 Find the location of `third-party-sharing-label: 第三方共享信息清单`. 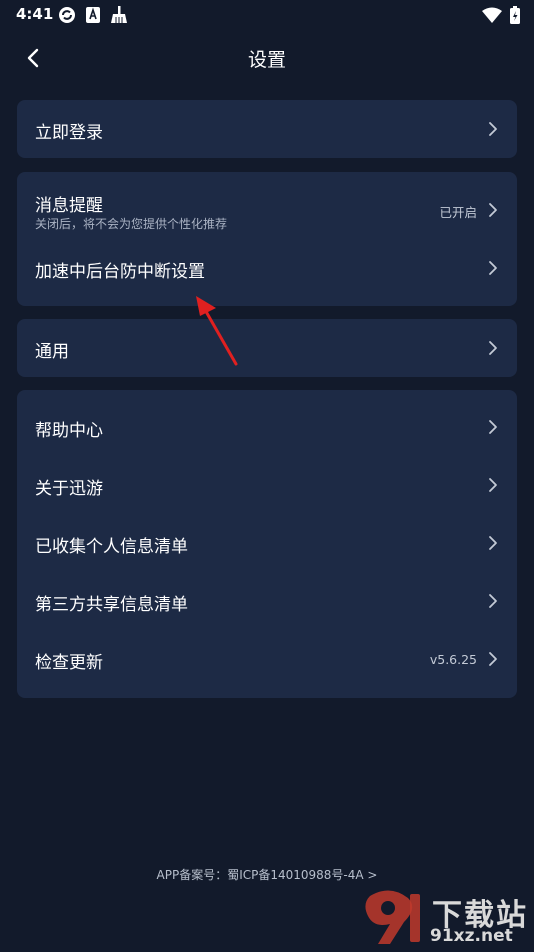

third-party-sharing-label: 第三方共享信息清单 is located at coordinates (111, 605).